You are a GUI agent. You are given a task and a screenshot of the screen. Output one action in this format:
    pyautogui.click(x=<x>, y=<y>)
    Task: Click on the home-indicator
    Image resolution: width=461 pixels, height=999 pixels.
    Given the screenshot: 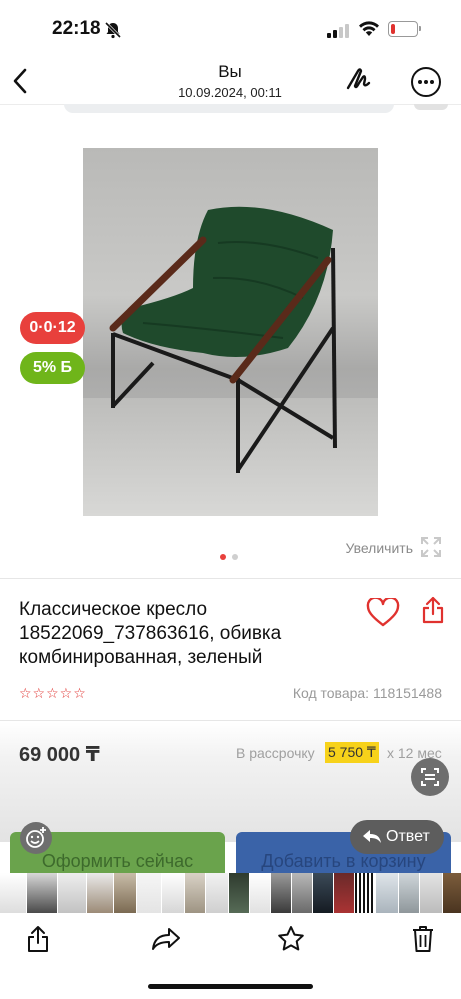 What is the action you would take?
    pyautogui.click(x=230, y=986)
    